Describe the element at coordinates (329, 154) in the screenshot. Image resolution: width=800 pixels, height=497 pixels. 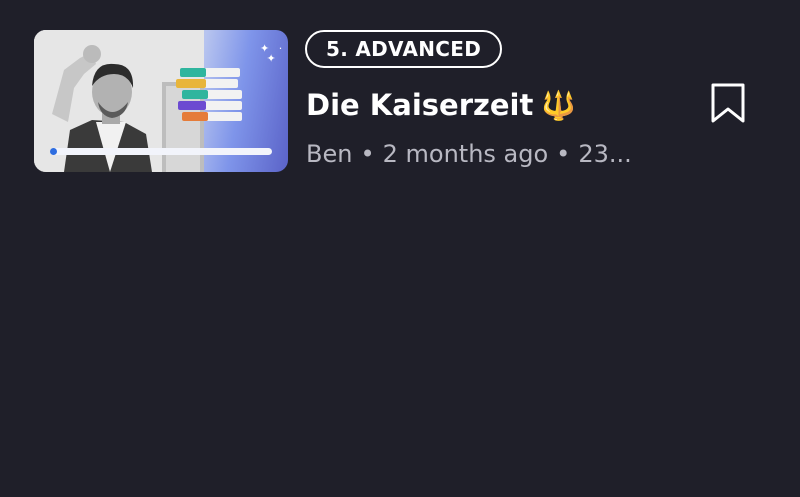
I see `author-name: Ben` at that location.